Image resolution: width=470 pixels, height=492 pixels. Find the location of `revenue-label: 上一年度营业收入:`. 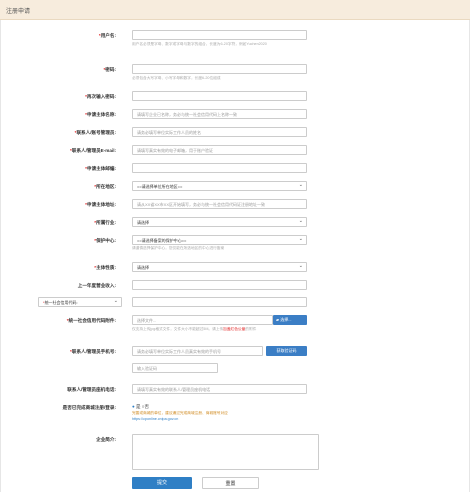

revenue-label: 上一年度营业收入: is located at coordinates (96, 285).